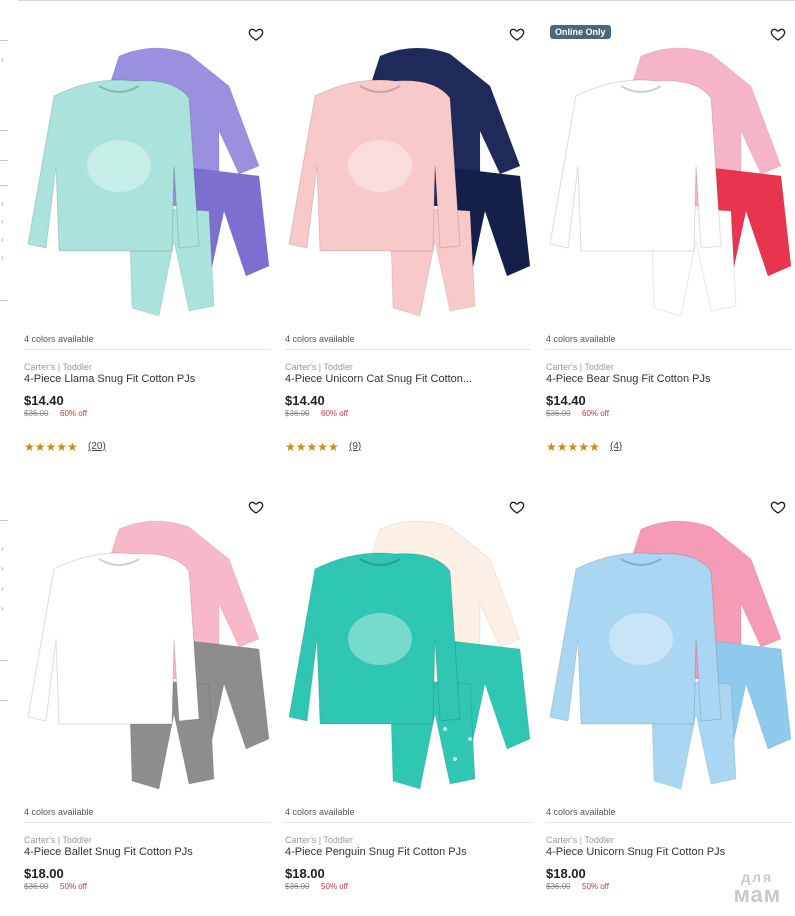 The width and height of the screenshot is (795, 916). I want to click on product-title-link: 4-Piece Bear Snug Fit Cotton PJs, so click(669, 379).